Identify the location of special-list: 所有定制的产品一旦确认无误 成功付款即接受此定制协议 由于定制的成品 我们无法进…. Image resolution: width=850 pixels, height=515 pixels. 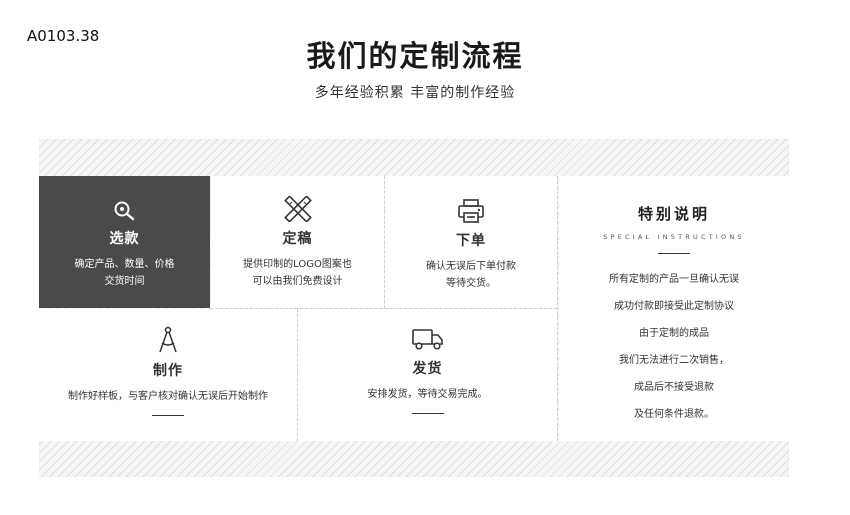
(674, 347).